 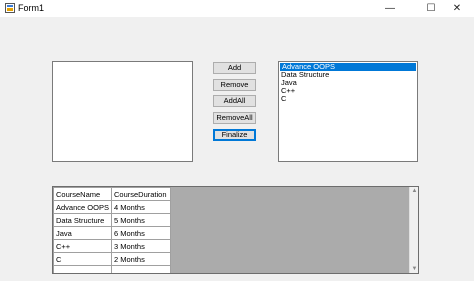 I want to click on list-item: Java, so click(x=348, y=83).